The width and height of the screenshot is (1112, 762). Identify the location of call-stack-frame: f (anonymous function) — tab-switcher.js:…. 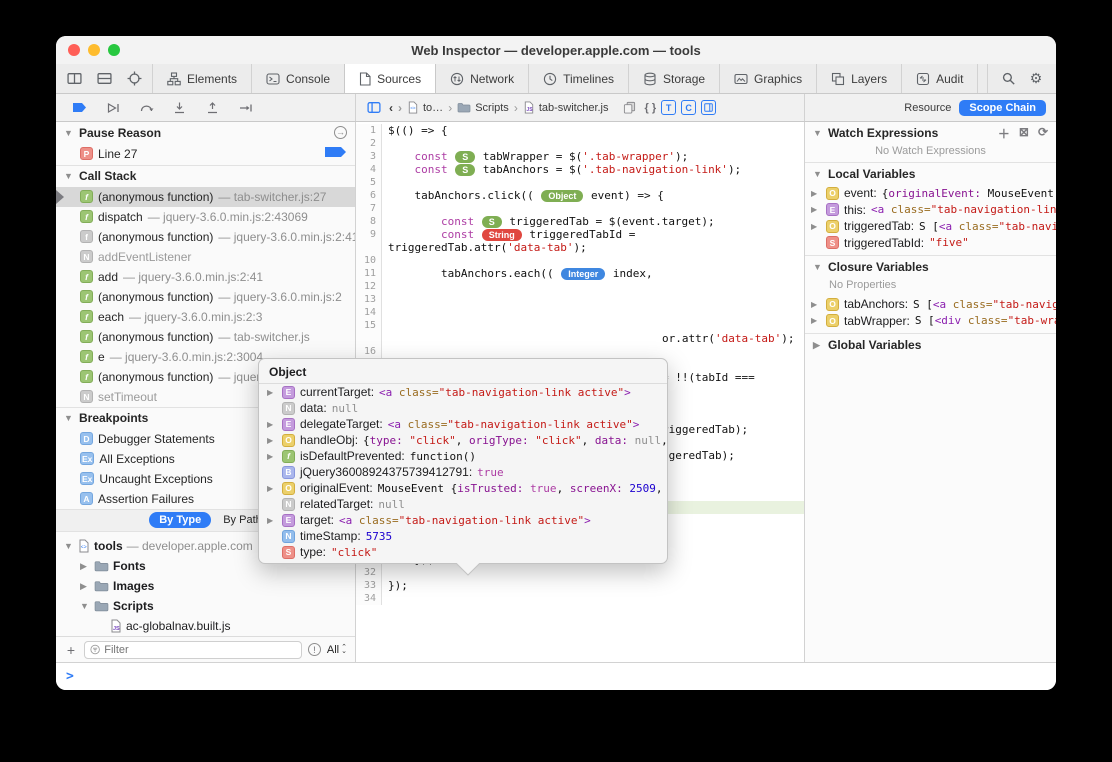
(205, 196).